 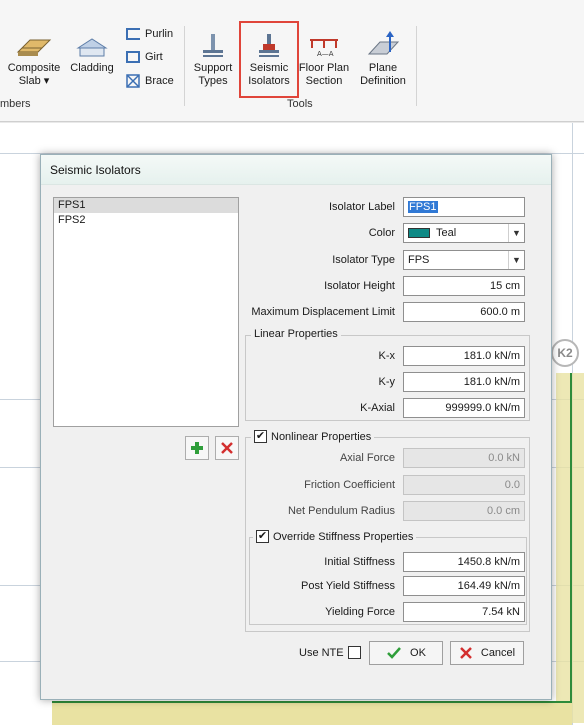 I want to click on brace-button: Brace, so click(x=150, y=81).